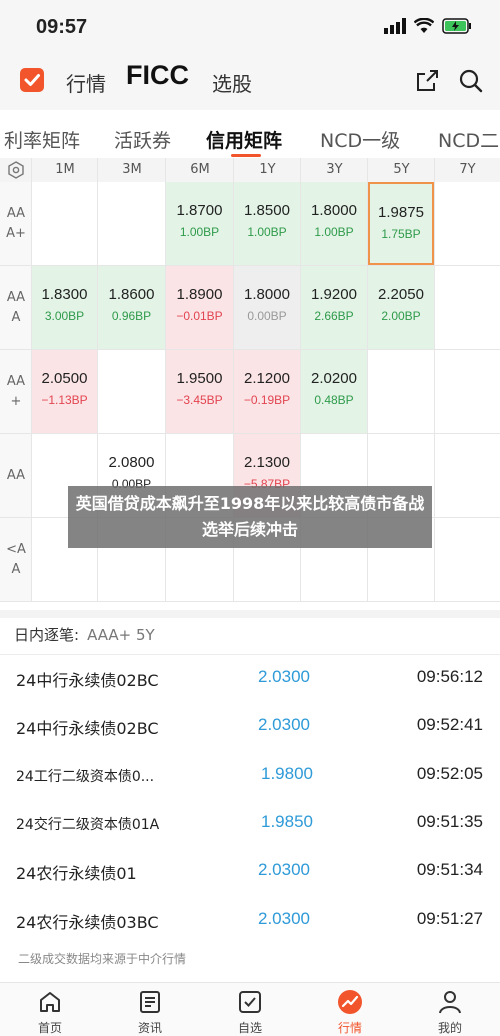  What do you see at coordinates (250, 727) in the screenshot?
I see `trade-row: 24中行永续债02BC 2.0300 09:52:41` at bounding box center [250, 727].